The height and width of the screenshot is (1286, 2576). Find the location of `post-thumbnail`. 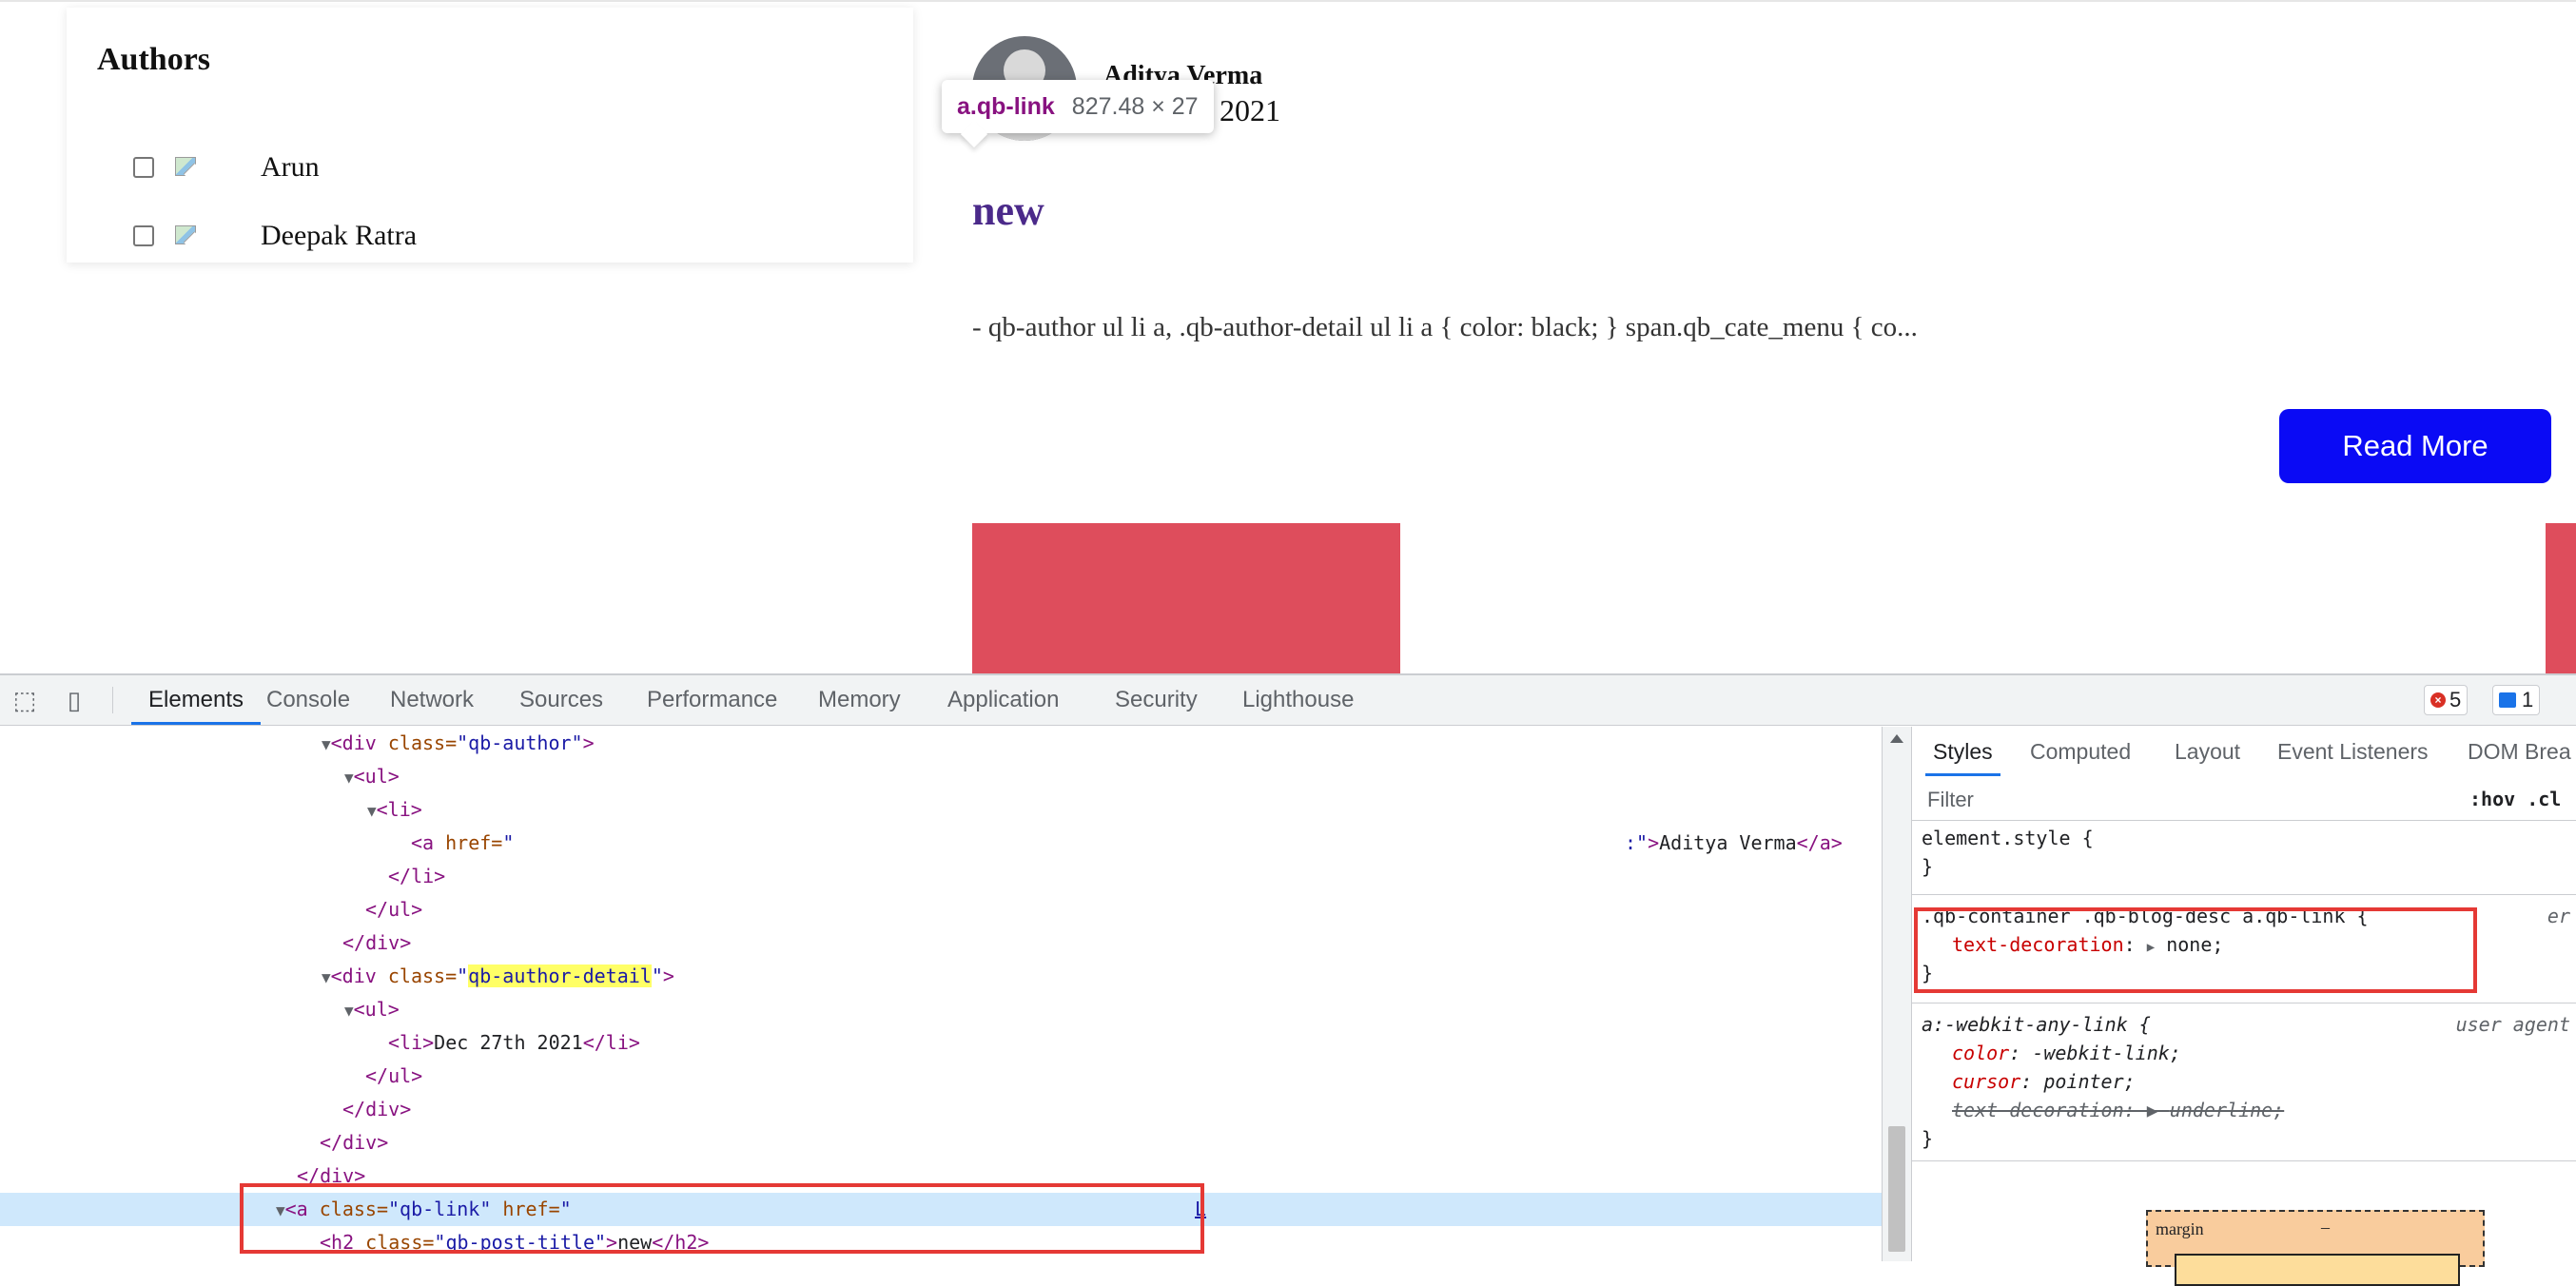

post-thumbnail is located at coordinates (1186, 599).